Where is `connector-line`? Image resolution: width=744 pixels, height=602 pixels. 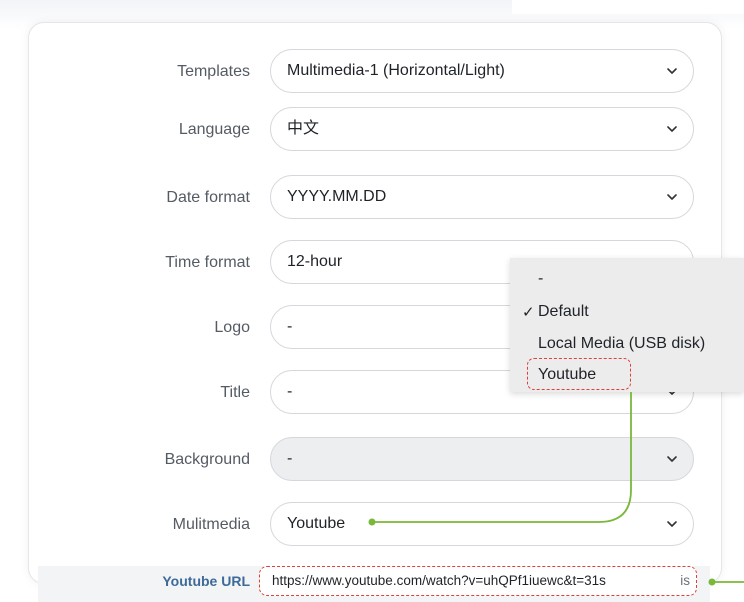
connector-line is located at coordinates (502, 457).